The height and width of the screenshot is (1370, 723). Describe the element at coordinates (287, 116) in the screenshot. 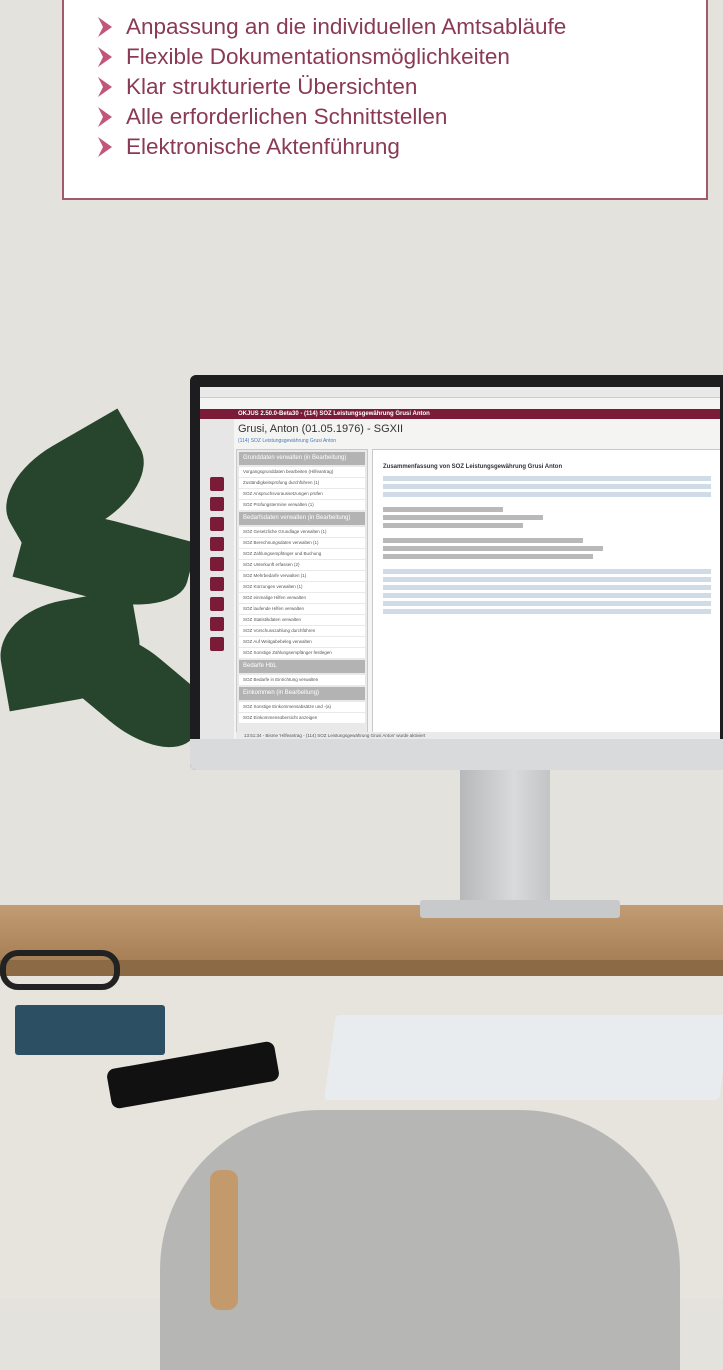

I see `feature-label: Alle erforderlichen Schnittstellen` at that location.